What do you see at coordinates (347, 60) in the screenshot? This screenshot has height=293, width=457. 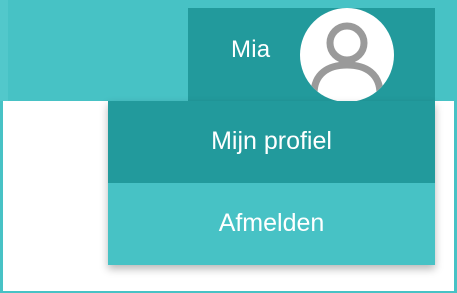 I see `avatar-silhouette-icon` at bounding box center [347, 60].